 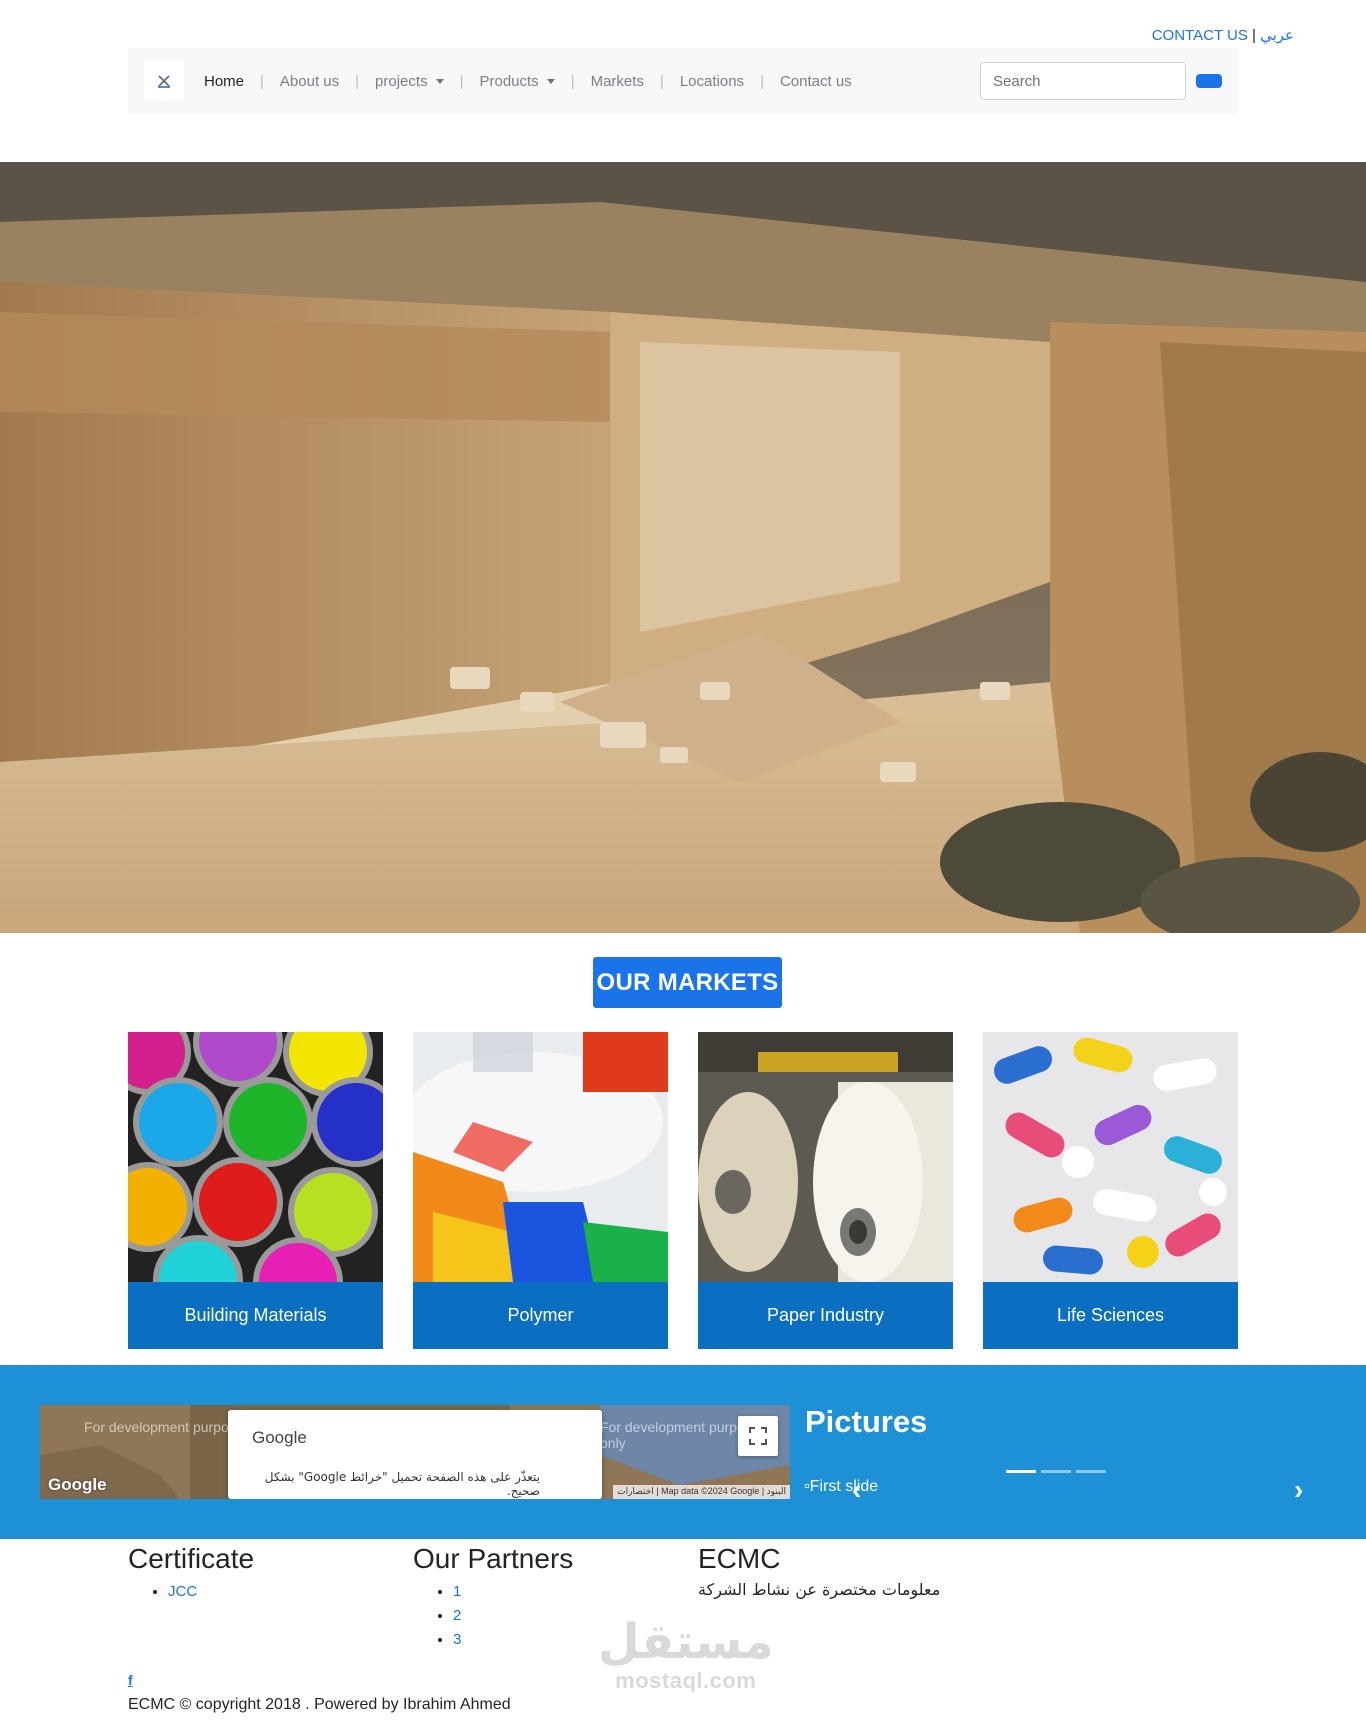 I want to click on market-card-life-sciences: Life Sciences, so click(x=1110, y=1190).